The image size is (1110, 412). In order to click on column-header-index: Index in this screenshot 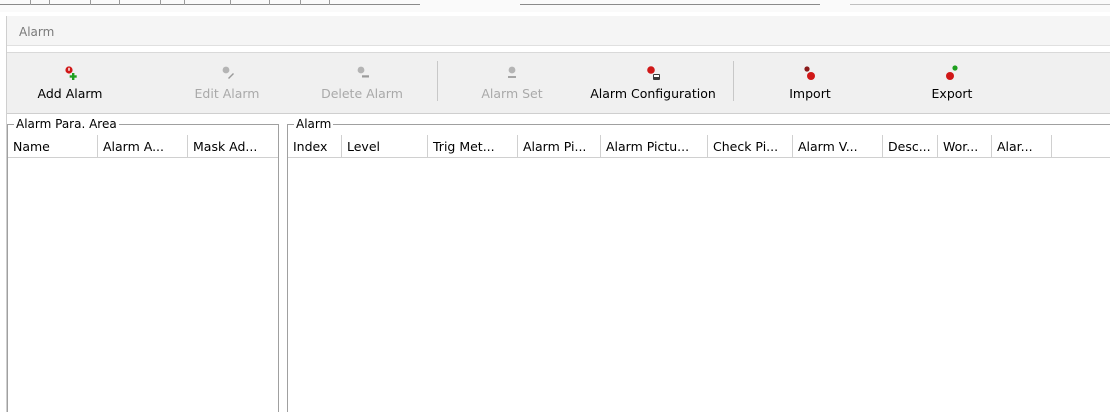, I will do `click(315, 146)`.